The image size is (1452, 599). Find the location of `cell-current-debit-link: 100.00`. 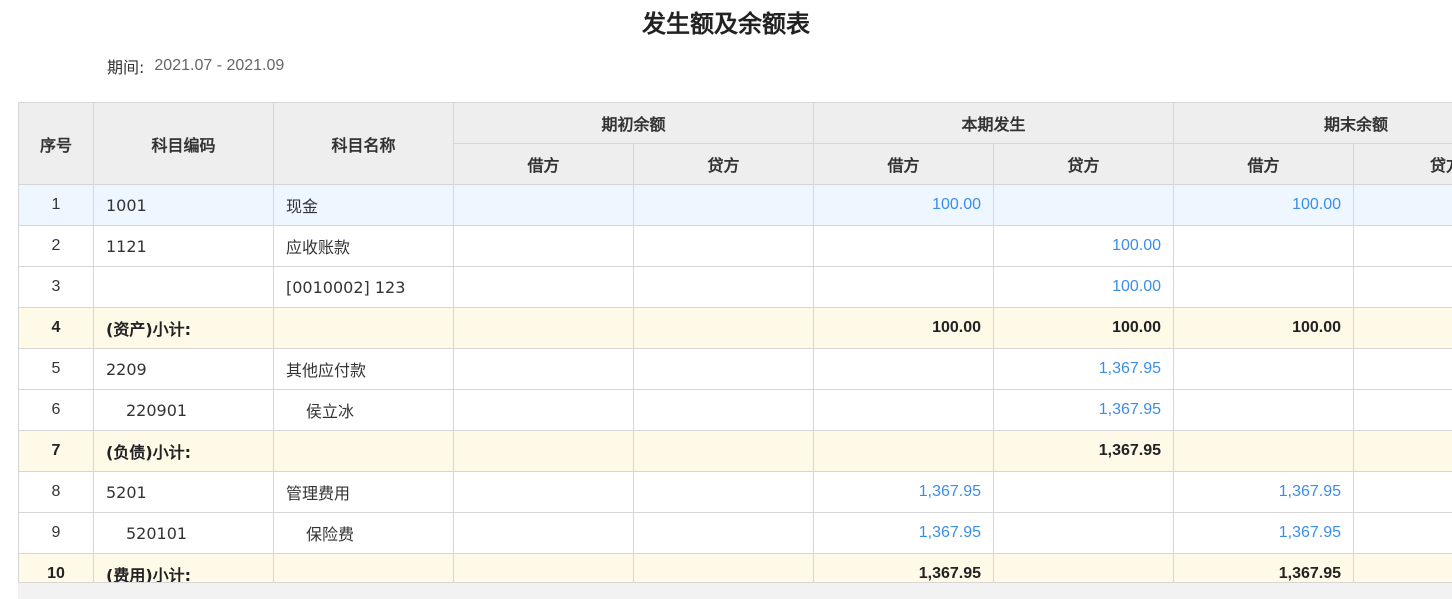

cell-current-debit-link: 100.00 is located at coordinates (904, 205).